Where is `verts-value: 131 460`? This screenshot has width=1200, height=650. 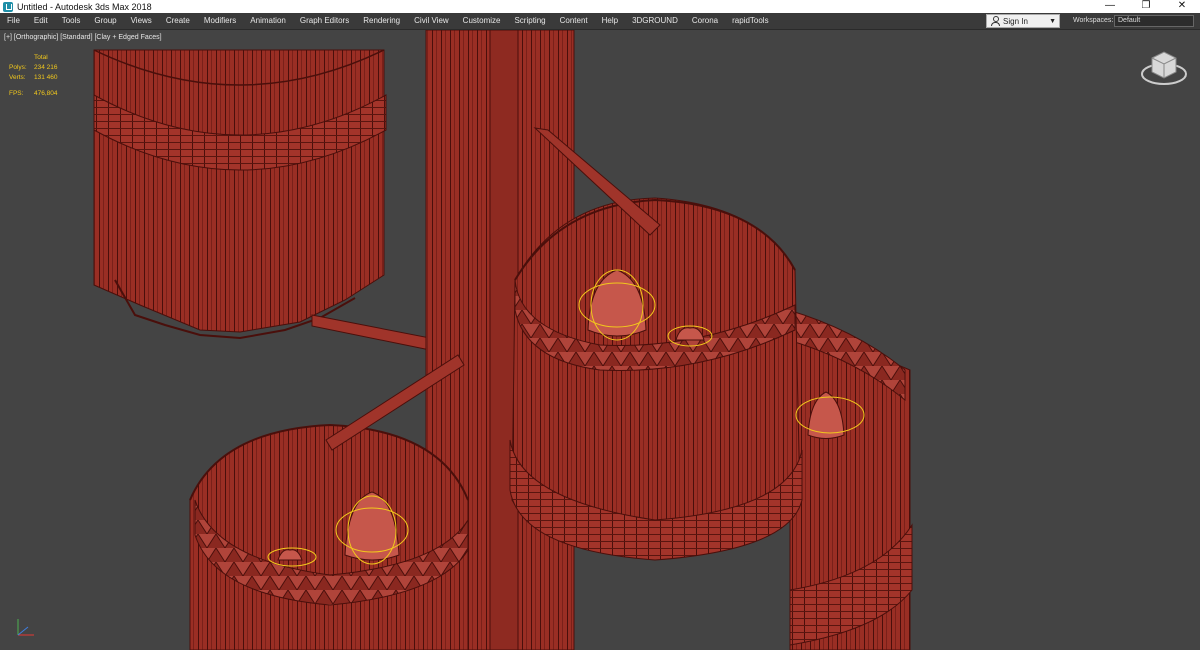
verts-value: 131 460 is located at coordinates (46, 77).